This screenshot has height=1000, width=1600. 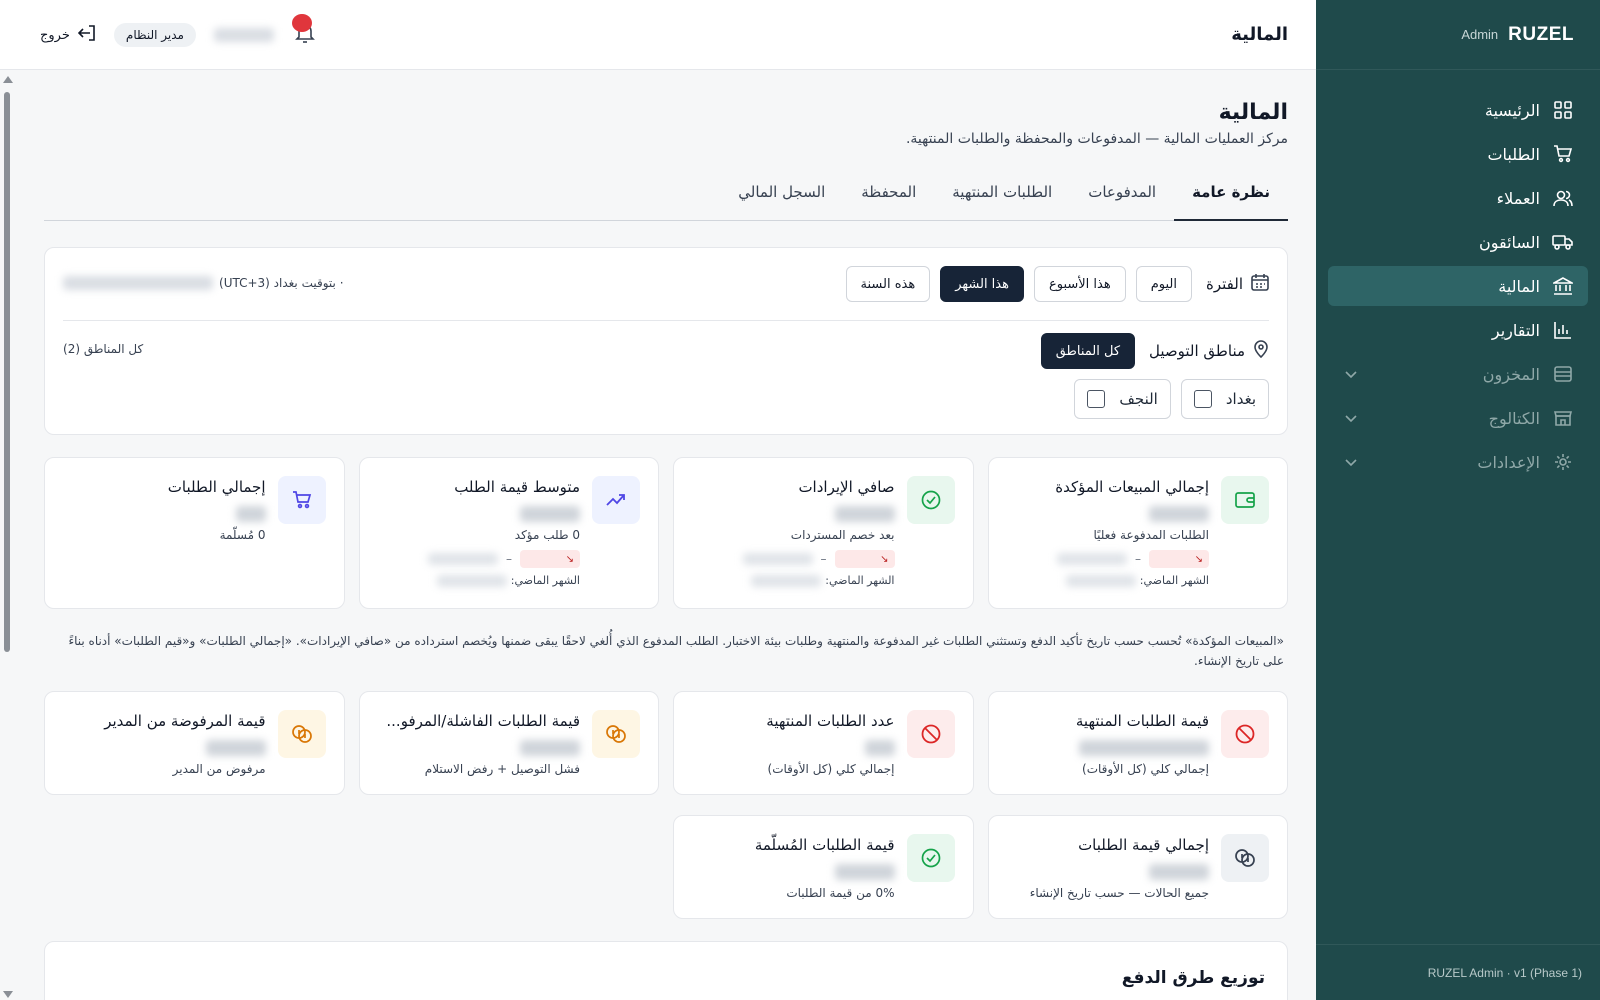 I want to click on kpi-title: إجمالي المبيعات المؤكدة, so click(x=1132, y=487).